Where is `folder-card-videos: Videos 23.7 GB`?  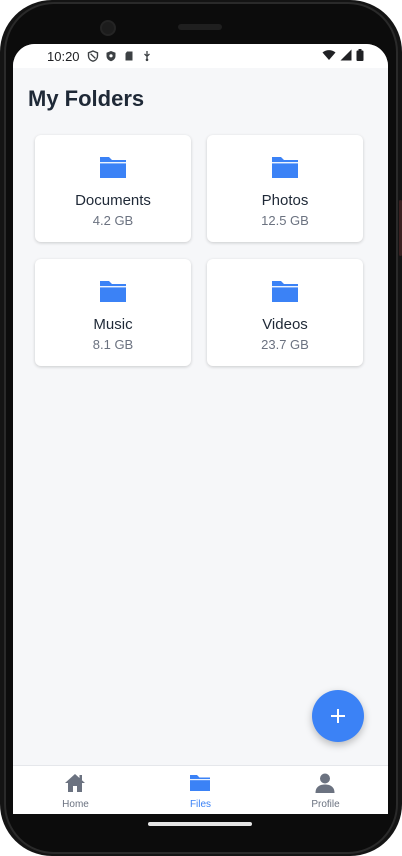 folder-card-videos: Videos 23.7 GB is located at coordinates (285, 312).